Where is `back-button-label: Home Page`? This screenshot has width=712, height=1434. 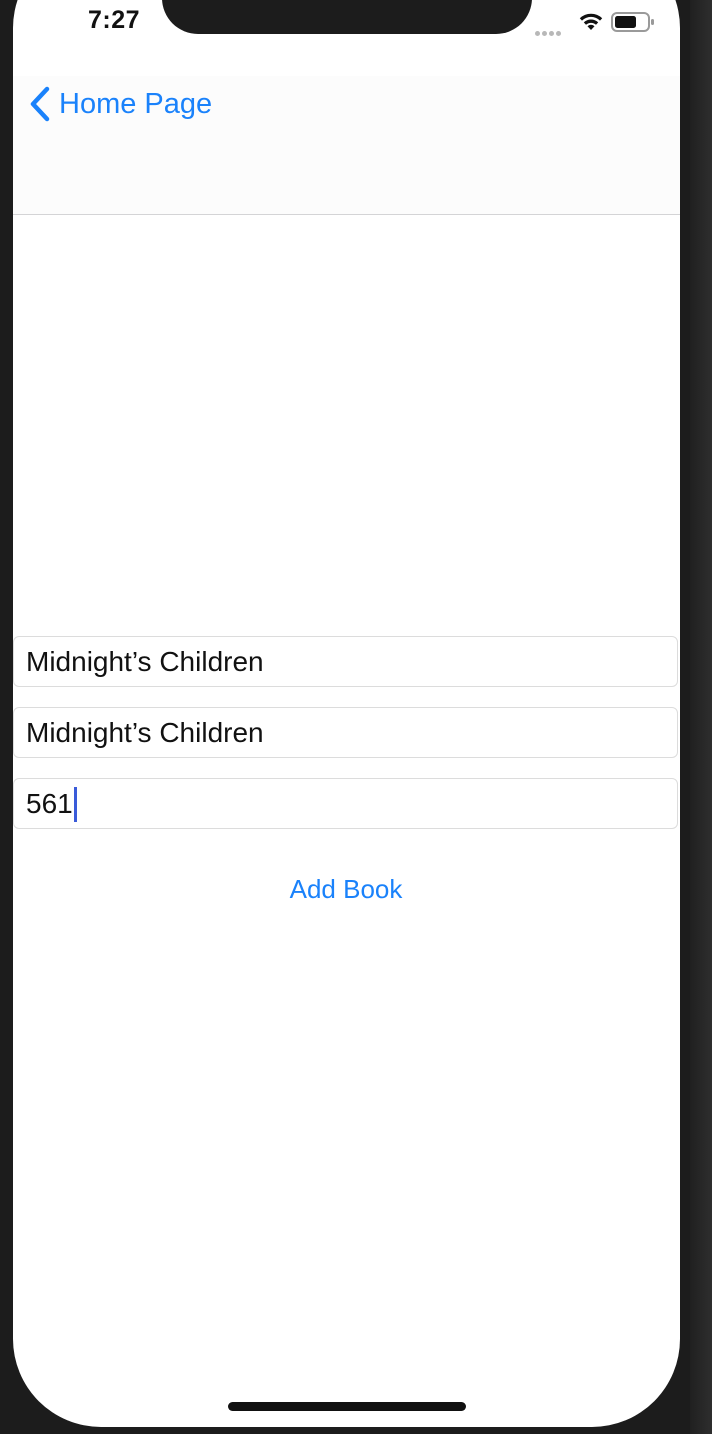 back-button-label: Home Page is located at coordinates (136, 103).